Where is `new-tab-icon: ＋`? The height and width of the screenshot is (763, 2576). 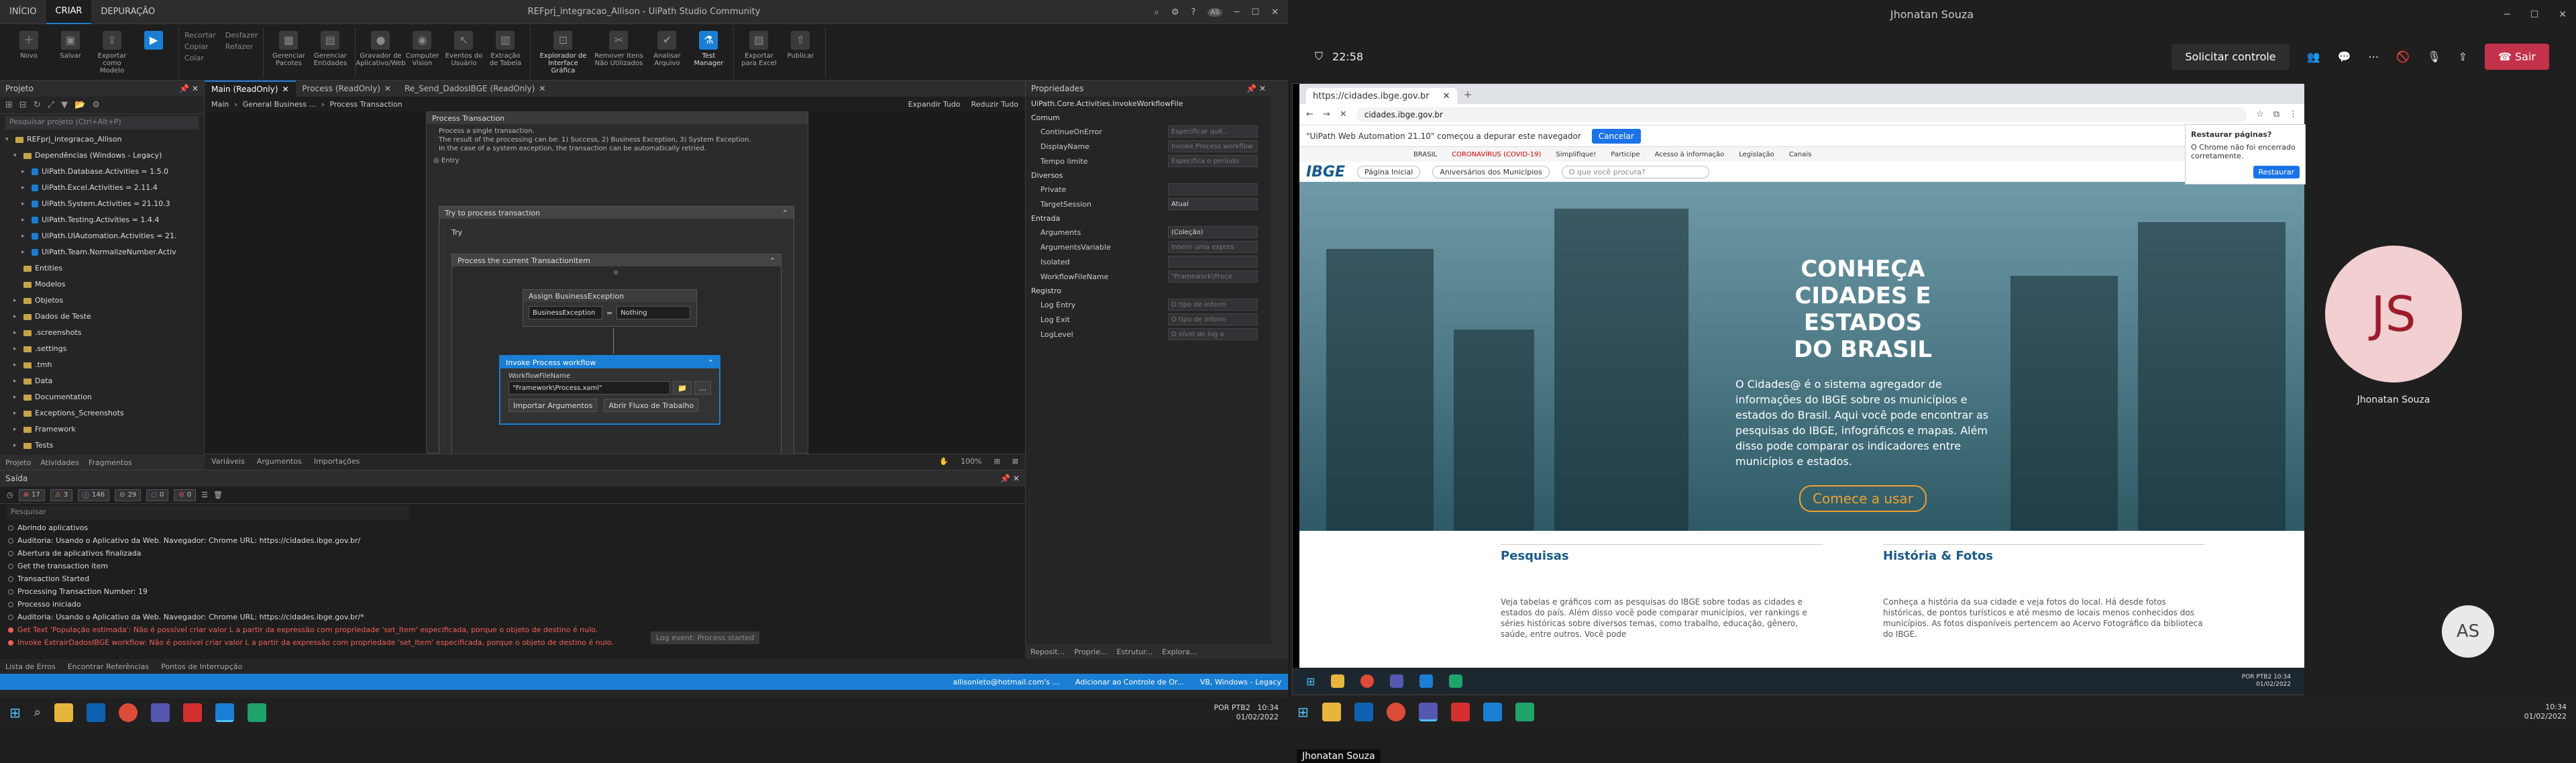 new-tab-icon: ＋ is located at coordinates (1468, 95).